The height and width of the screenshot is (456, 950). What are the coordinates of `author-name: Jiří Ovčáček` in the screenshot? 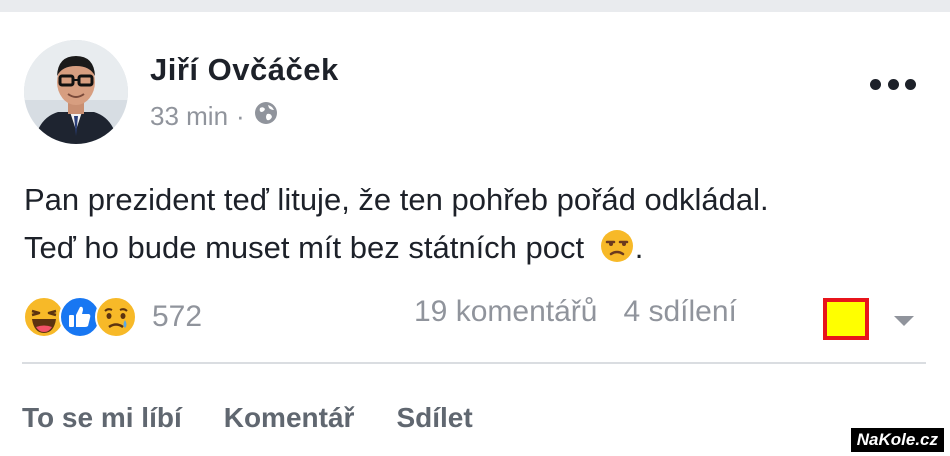 It's located at (244, 70).